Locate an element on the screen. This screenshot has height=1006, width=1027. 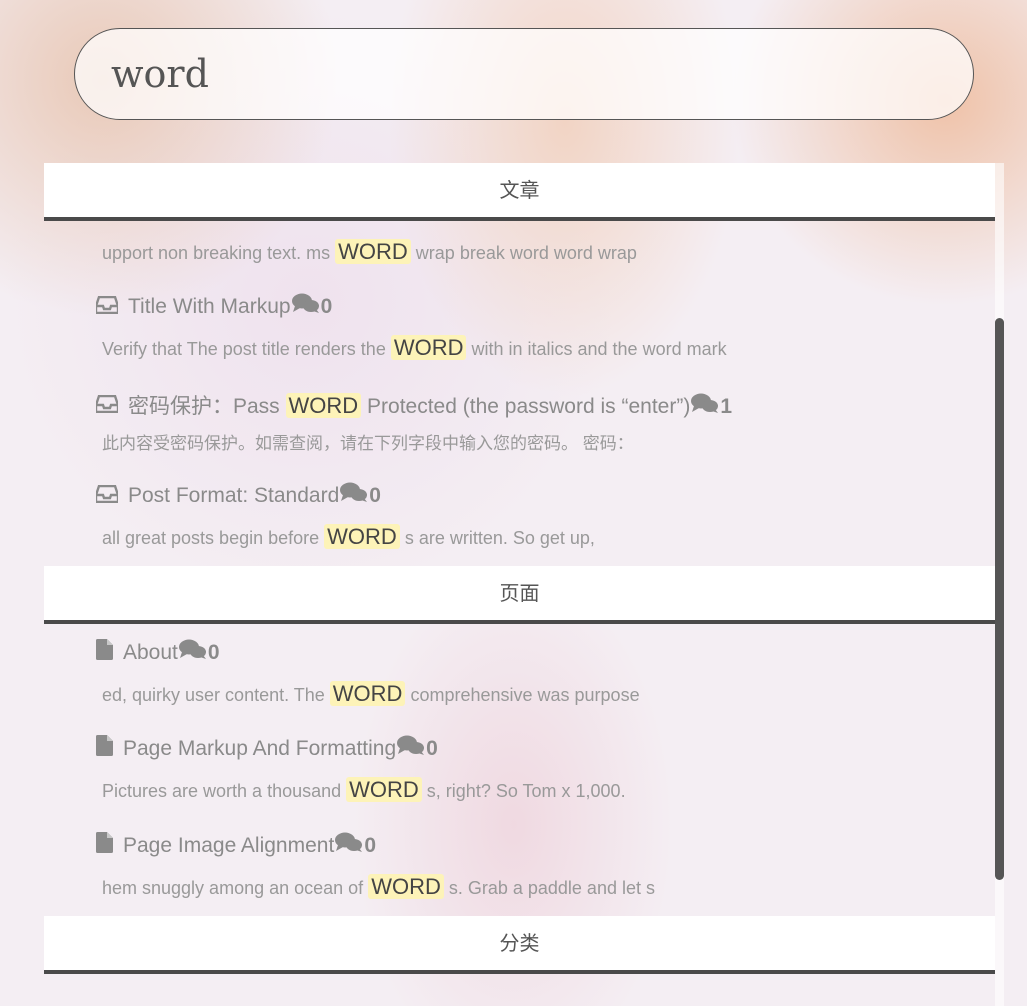
section-header-pages: 页面 is located at coordinates (519, 595).